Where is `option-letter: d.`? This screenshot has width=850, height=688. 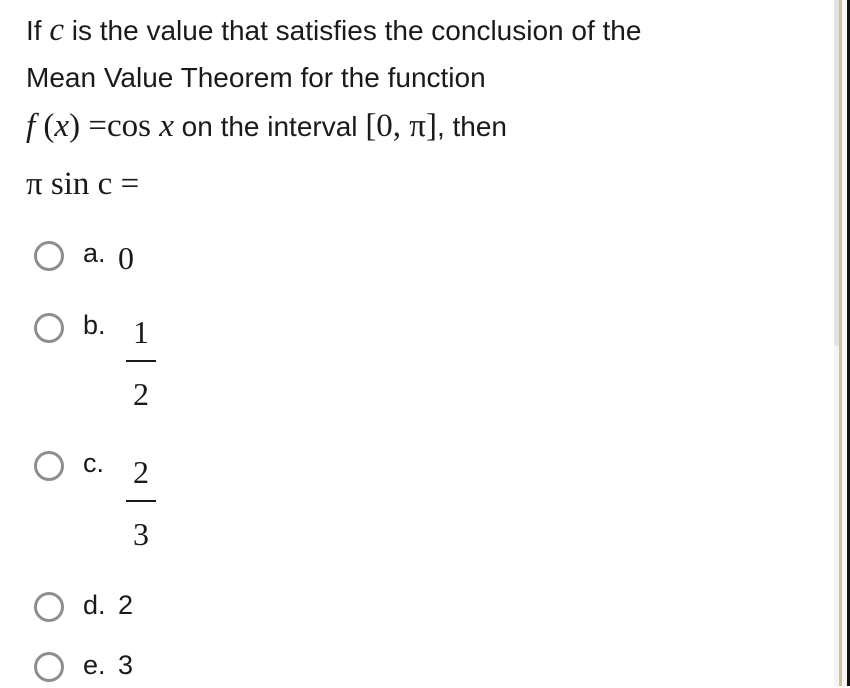 option-letter: d. is located at coordinates (94, 605).